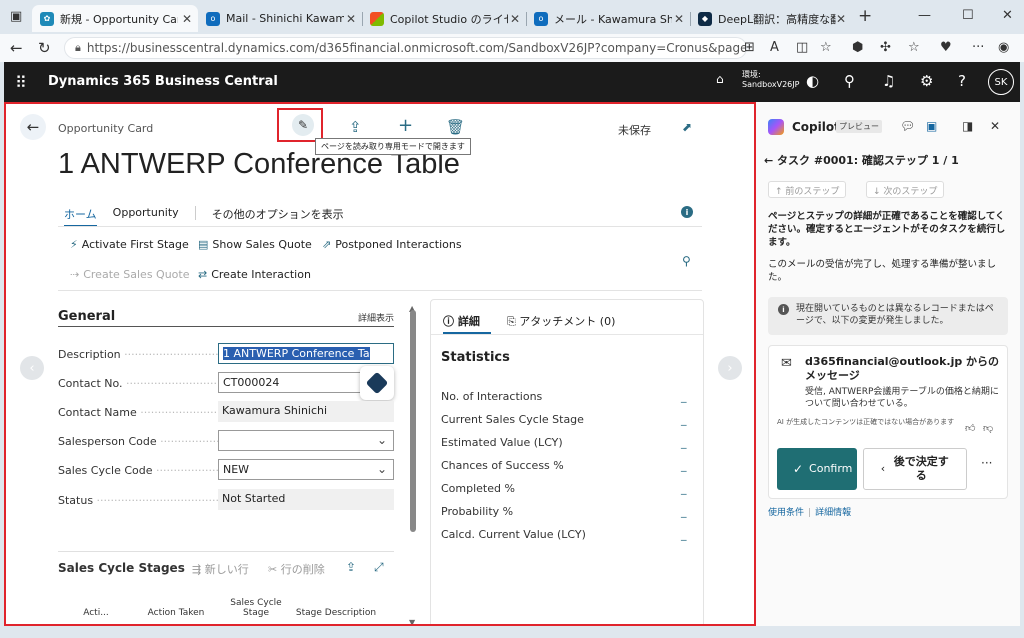 The height and width of the screenshot is (638, 1024). I want to click on window-bottom-frame, so click(512, 632).